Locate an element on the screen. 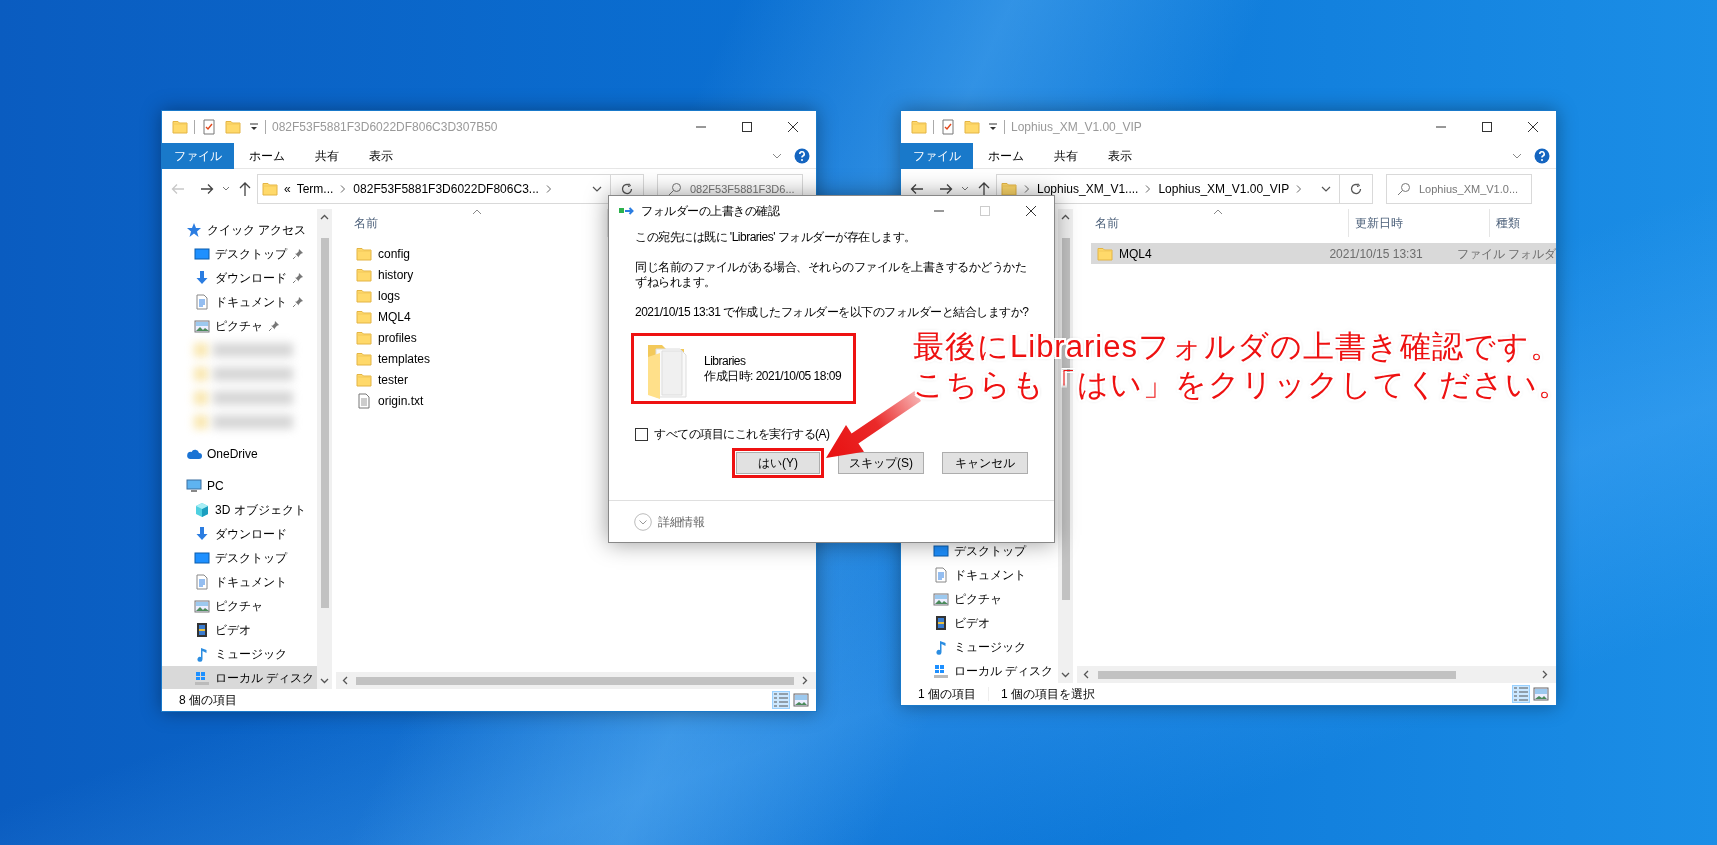 The width and height of the screenshot is (1717, 845). nav-item: PC is located at coordinates (239, 486).